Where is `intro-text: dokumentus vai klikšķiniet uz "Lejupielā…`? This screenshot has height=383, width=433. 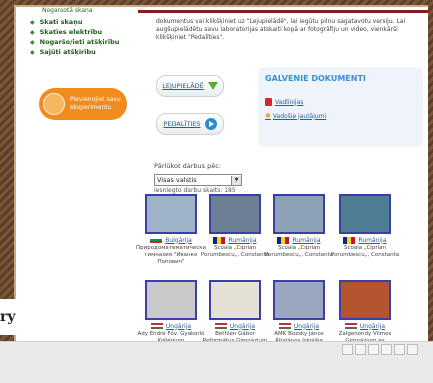
intro-text: dokumentus vai klikšķiniet uz "Lejupielā… is located at coordinates (281, 29).